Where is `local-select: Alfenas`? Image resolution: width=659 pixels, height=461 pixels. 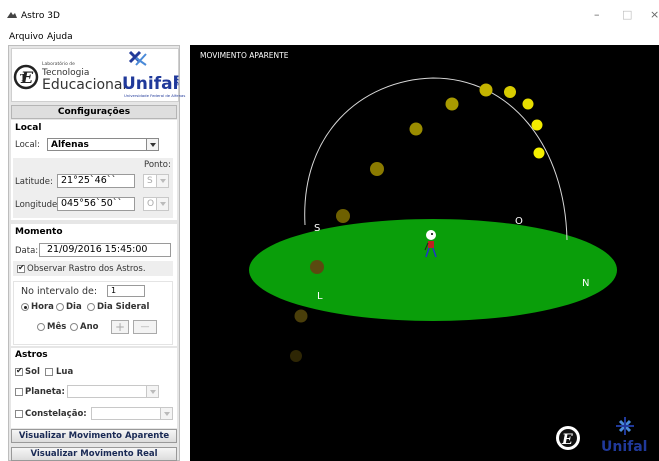
local-select: Alfenas is located at coordinates (103, 144).